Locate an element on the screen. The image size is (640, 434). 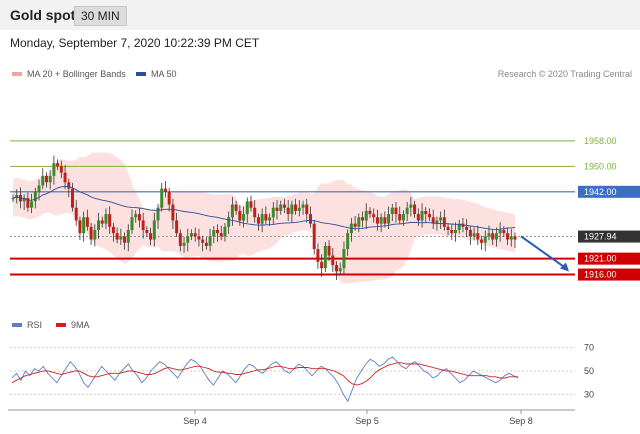
x-tick-label-1: Sep 5 is located at coordinates (367, 421).